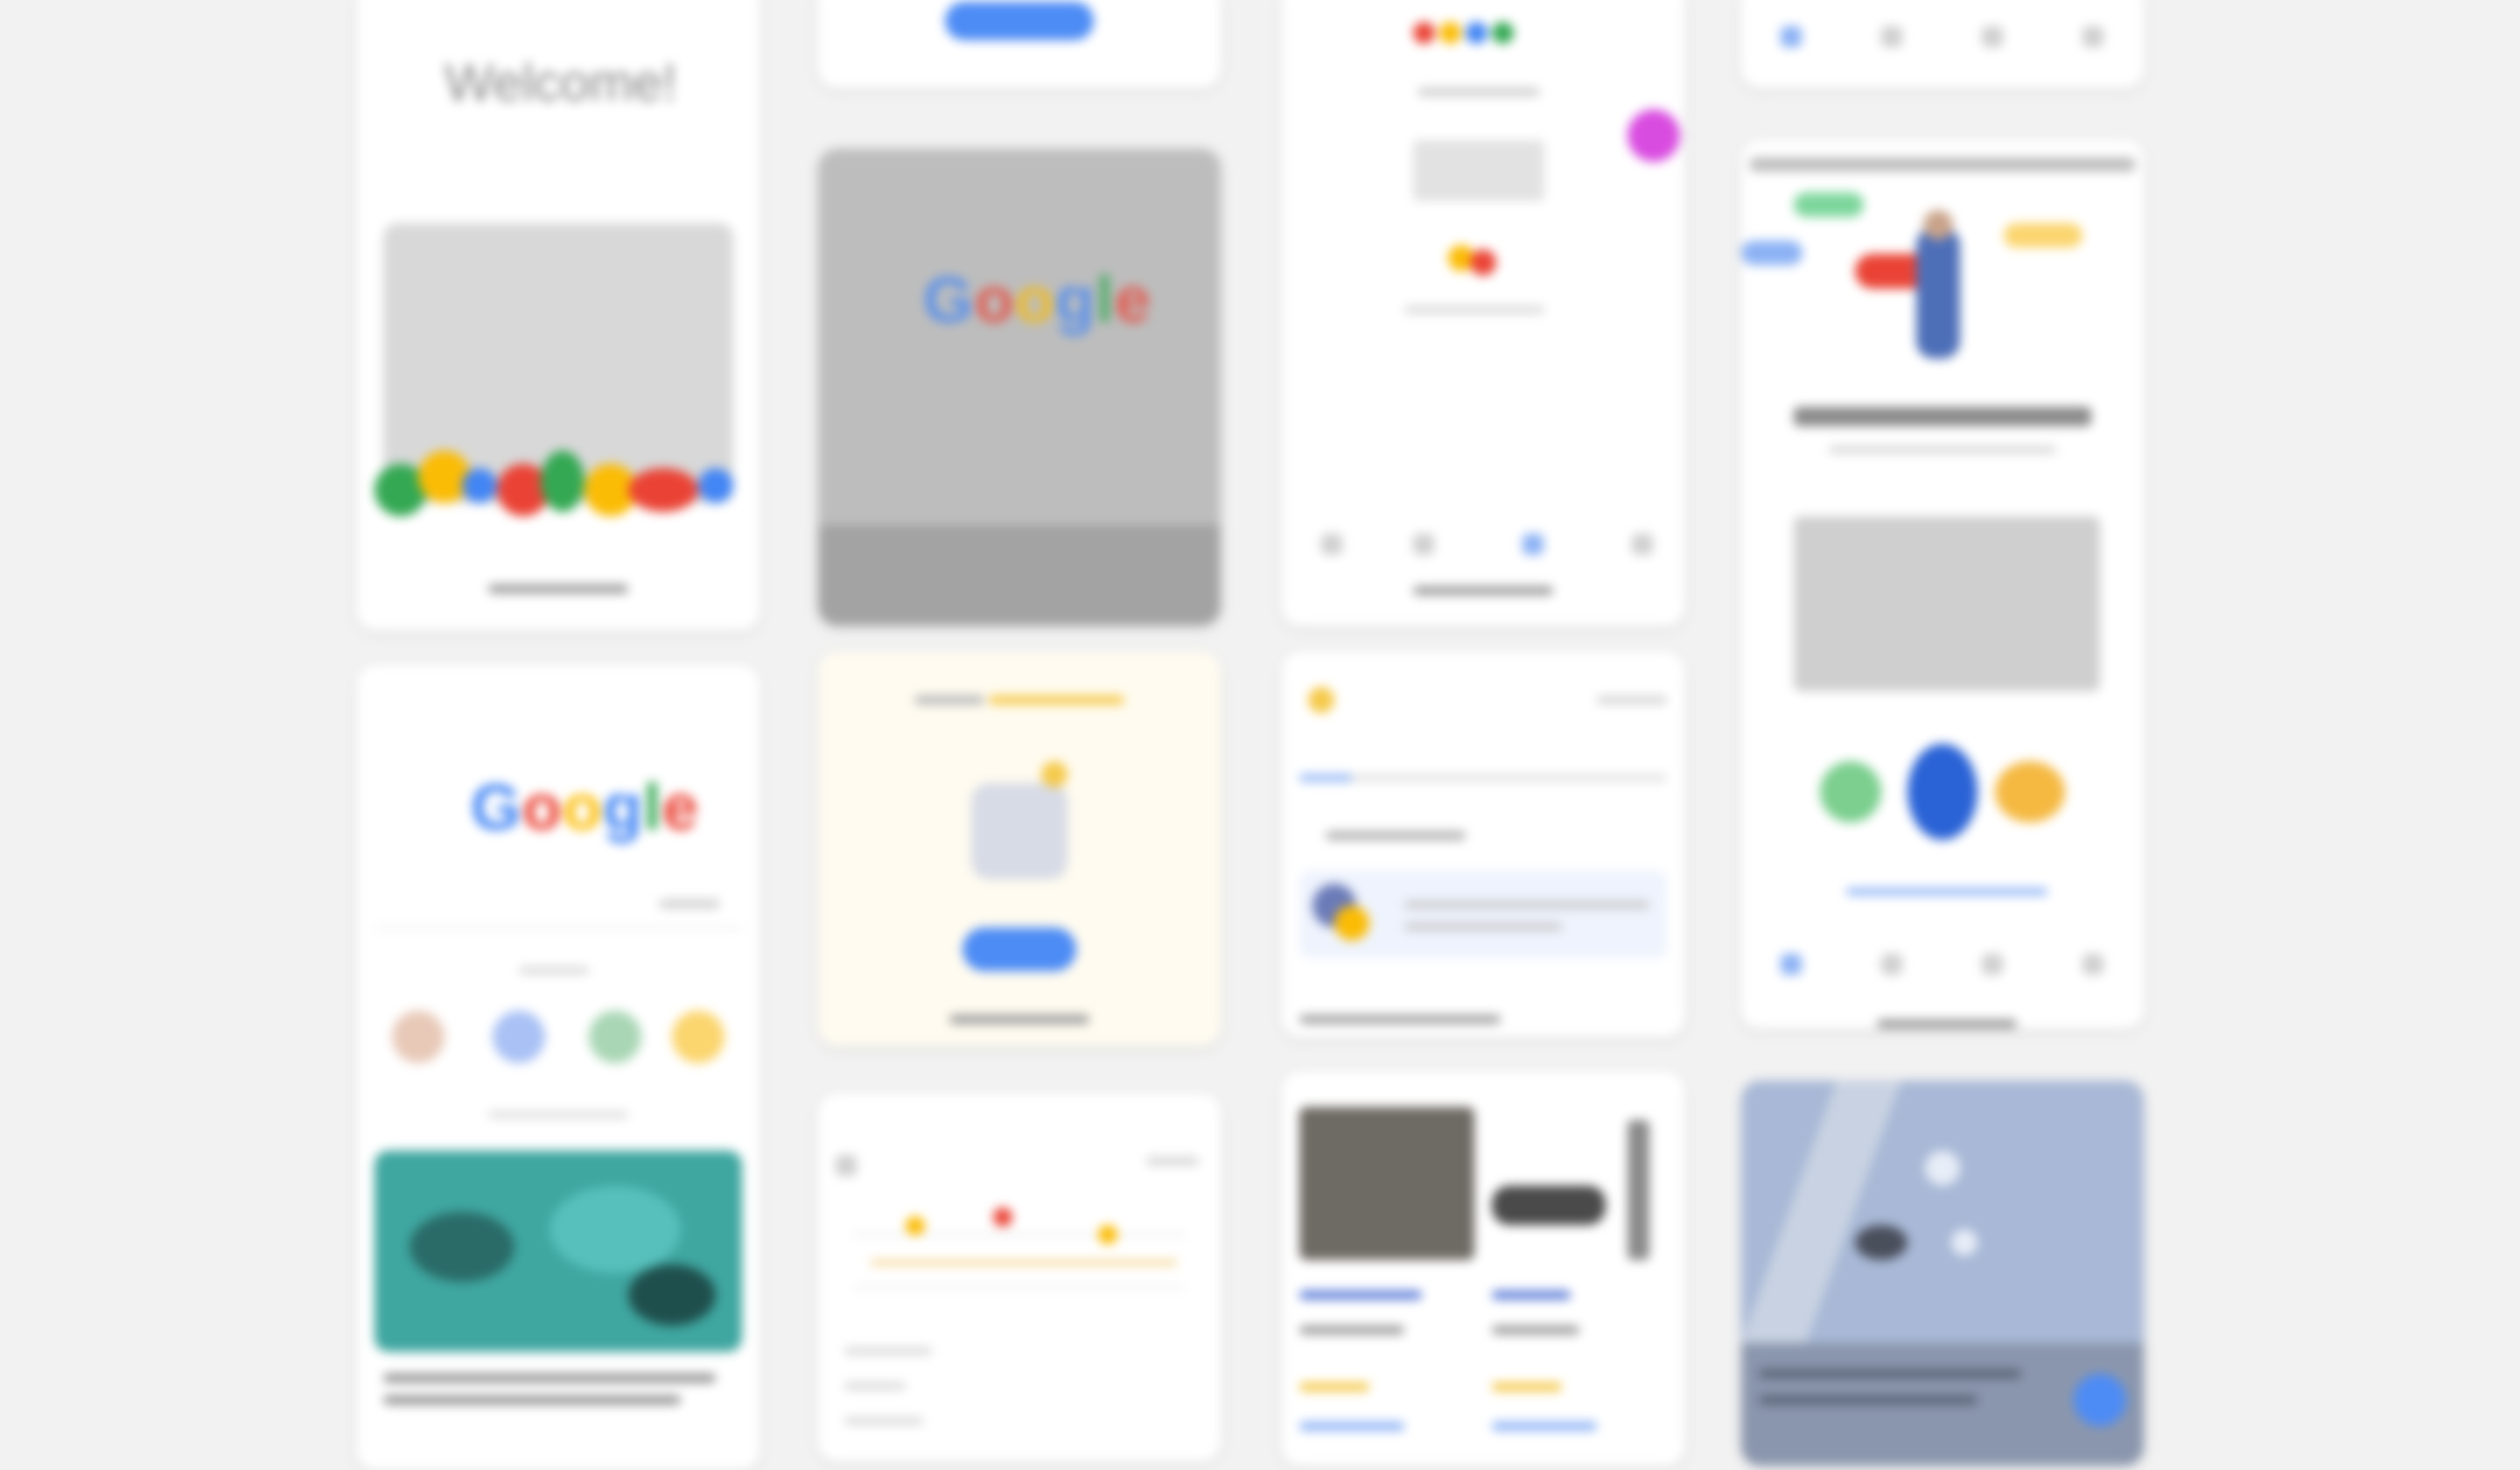 The height and width of the screenshot is (1470, 2520). Describe the element at coordinates (1483, 914) in the screenshot. I see `tip-banner` at that location.